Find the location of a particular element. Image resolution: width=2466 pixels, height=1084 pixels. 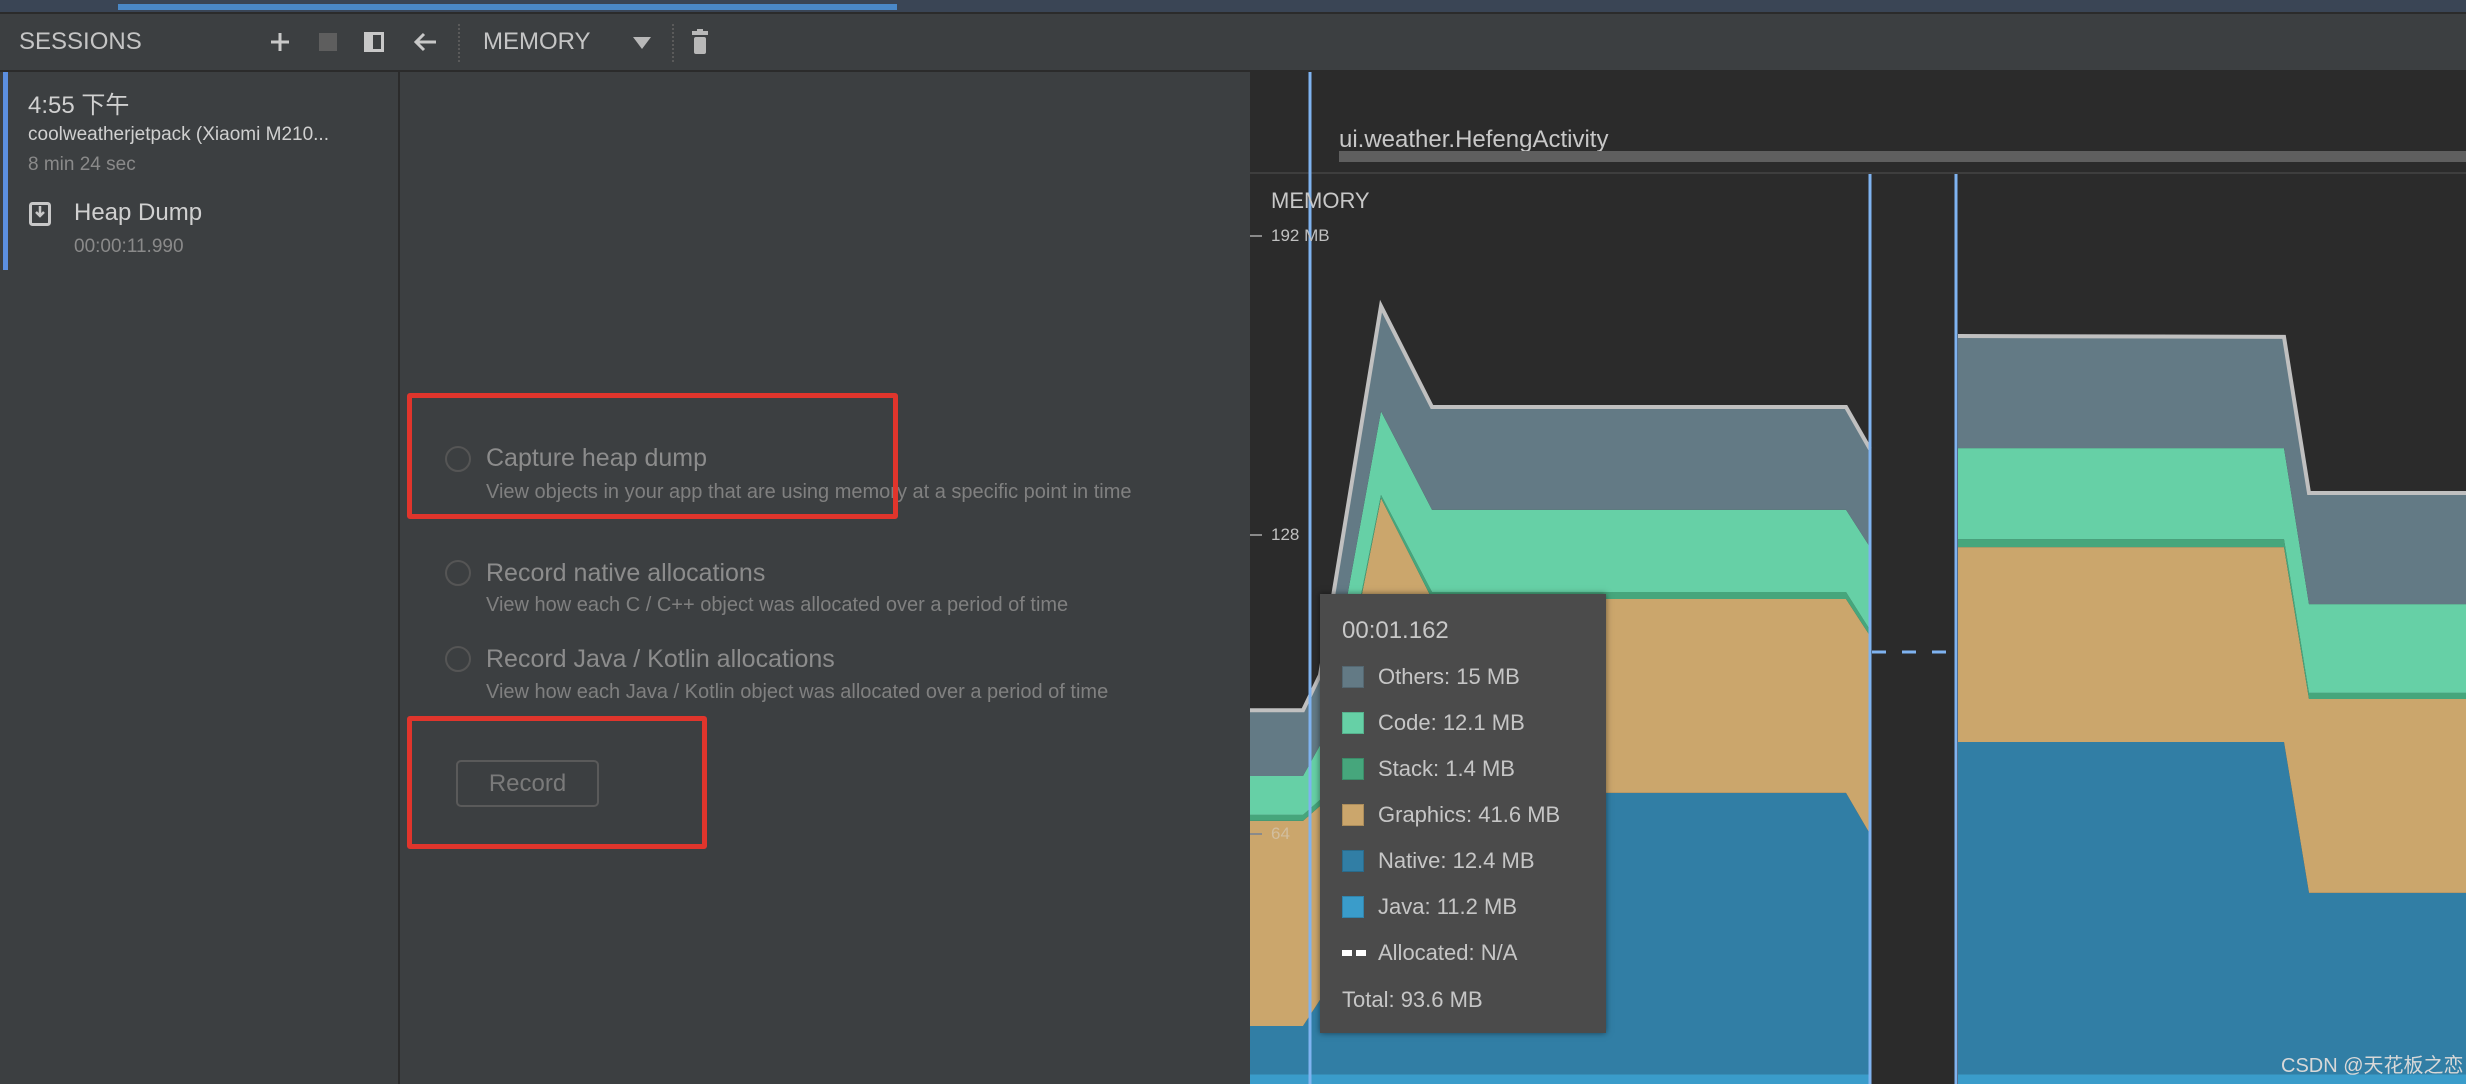

tooltip-row-label: Java: 11.2 MB is located at coordinates (1447, 906).